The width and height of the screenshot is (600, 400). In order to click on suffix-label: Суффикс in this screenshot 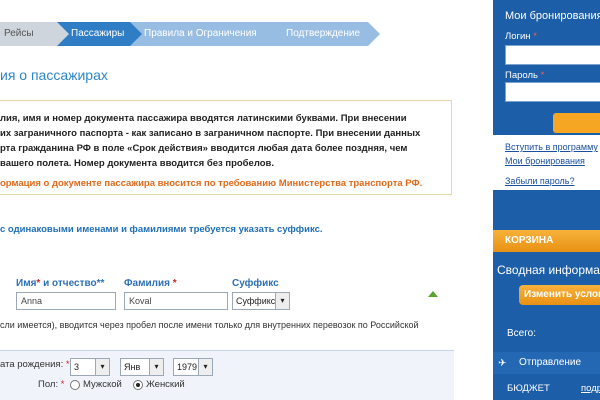, I will do `click(255, 283)`.